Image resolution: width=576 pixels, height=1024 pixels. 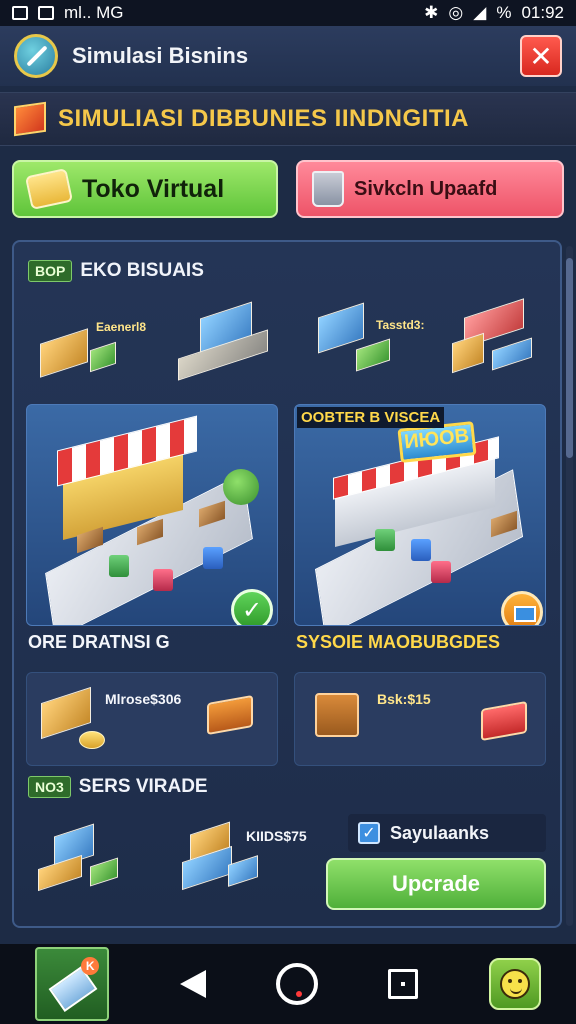 I want to click on tab-toko-virtual: Toko Virtual, so click(x=145, y=189).